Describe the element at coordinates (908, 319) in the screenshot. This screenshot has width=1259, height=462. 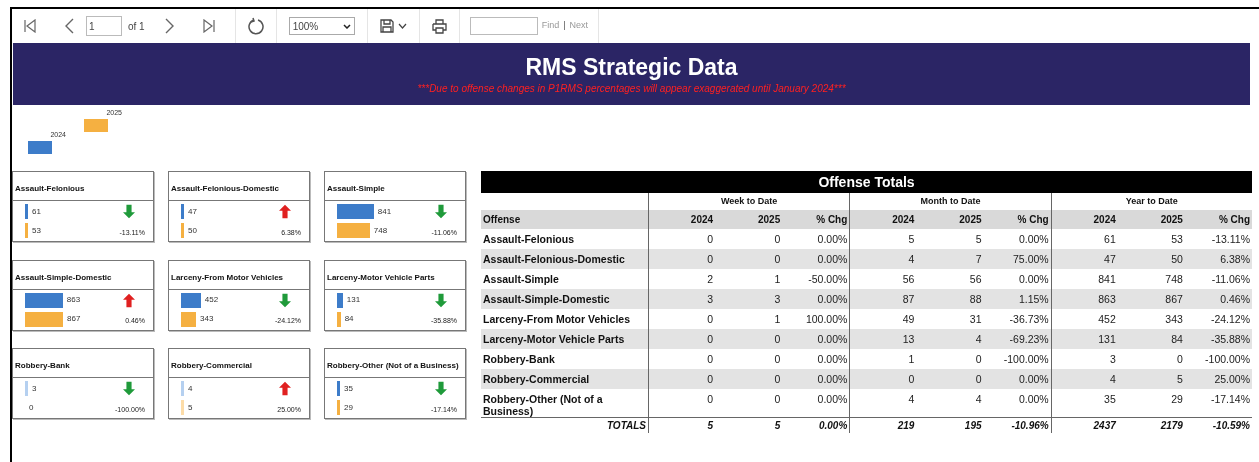
I see `table-cell: 49` at that location.